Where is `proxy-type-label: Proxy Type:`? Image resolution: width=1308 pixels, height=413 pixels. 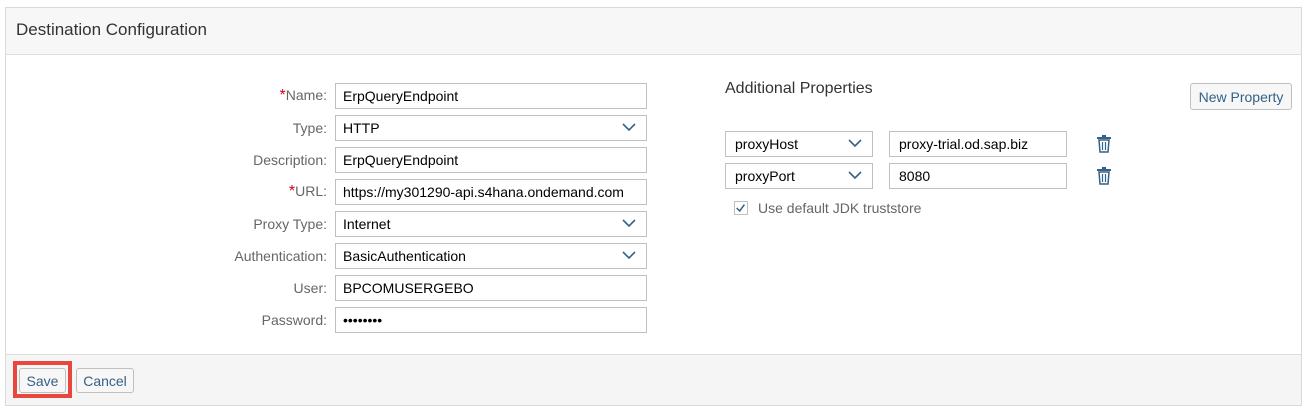
proxy-type-label: Proxy Type: is located at coordinates (290, 224).